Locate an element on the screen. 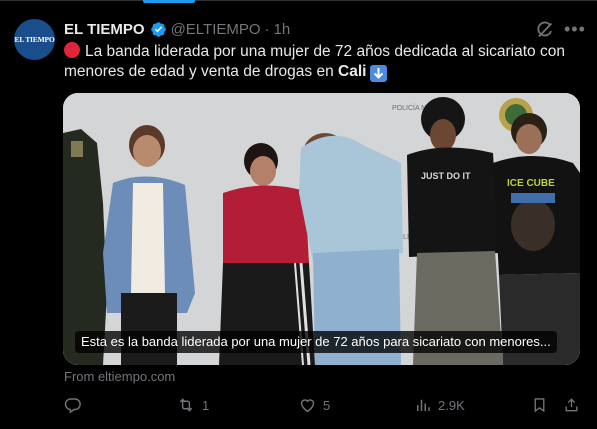 The width and height of the screenshot is (597, 429). repost-button: 1 is located at coordinates (192, 405).